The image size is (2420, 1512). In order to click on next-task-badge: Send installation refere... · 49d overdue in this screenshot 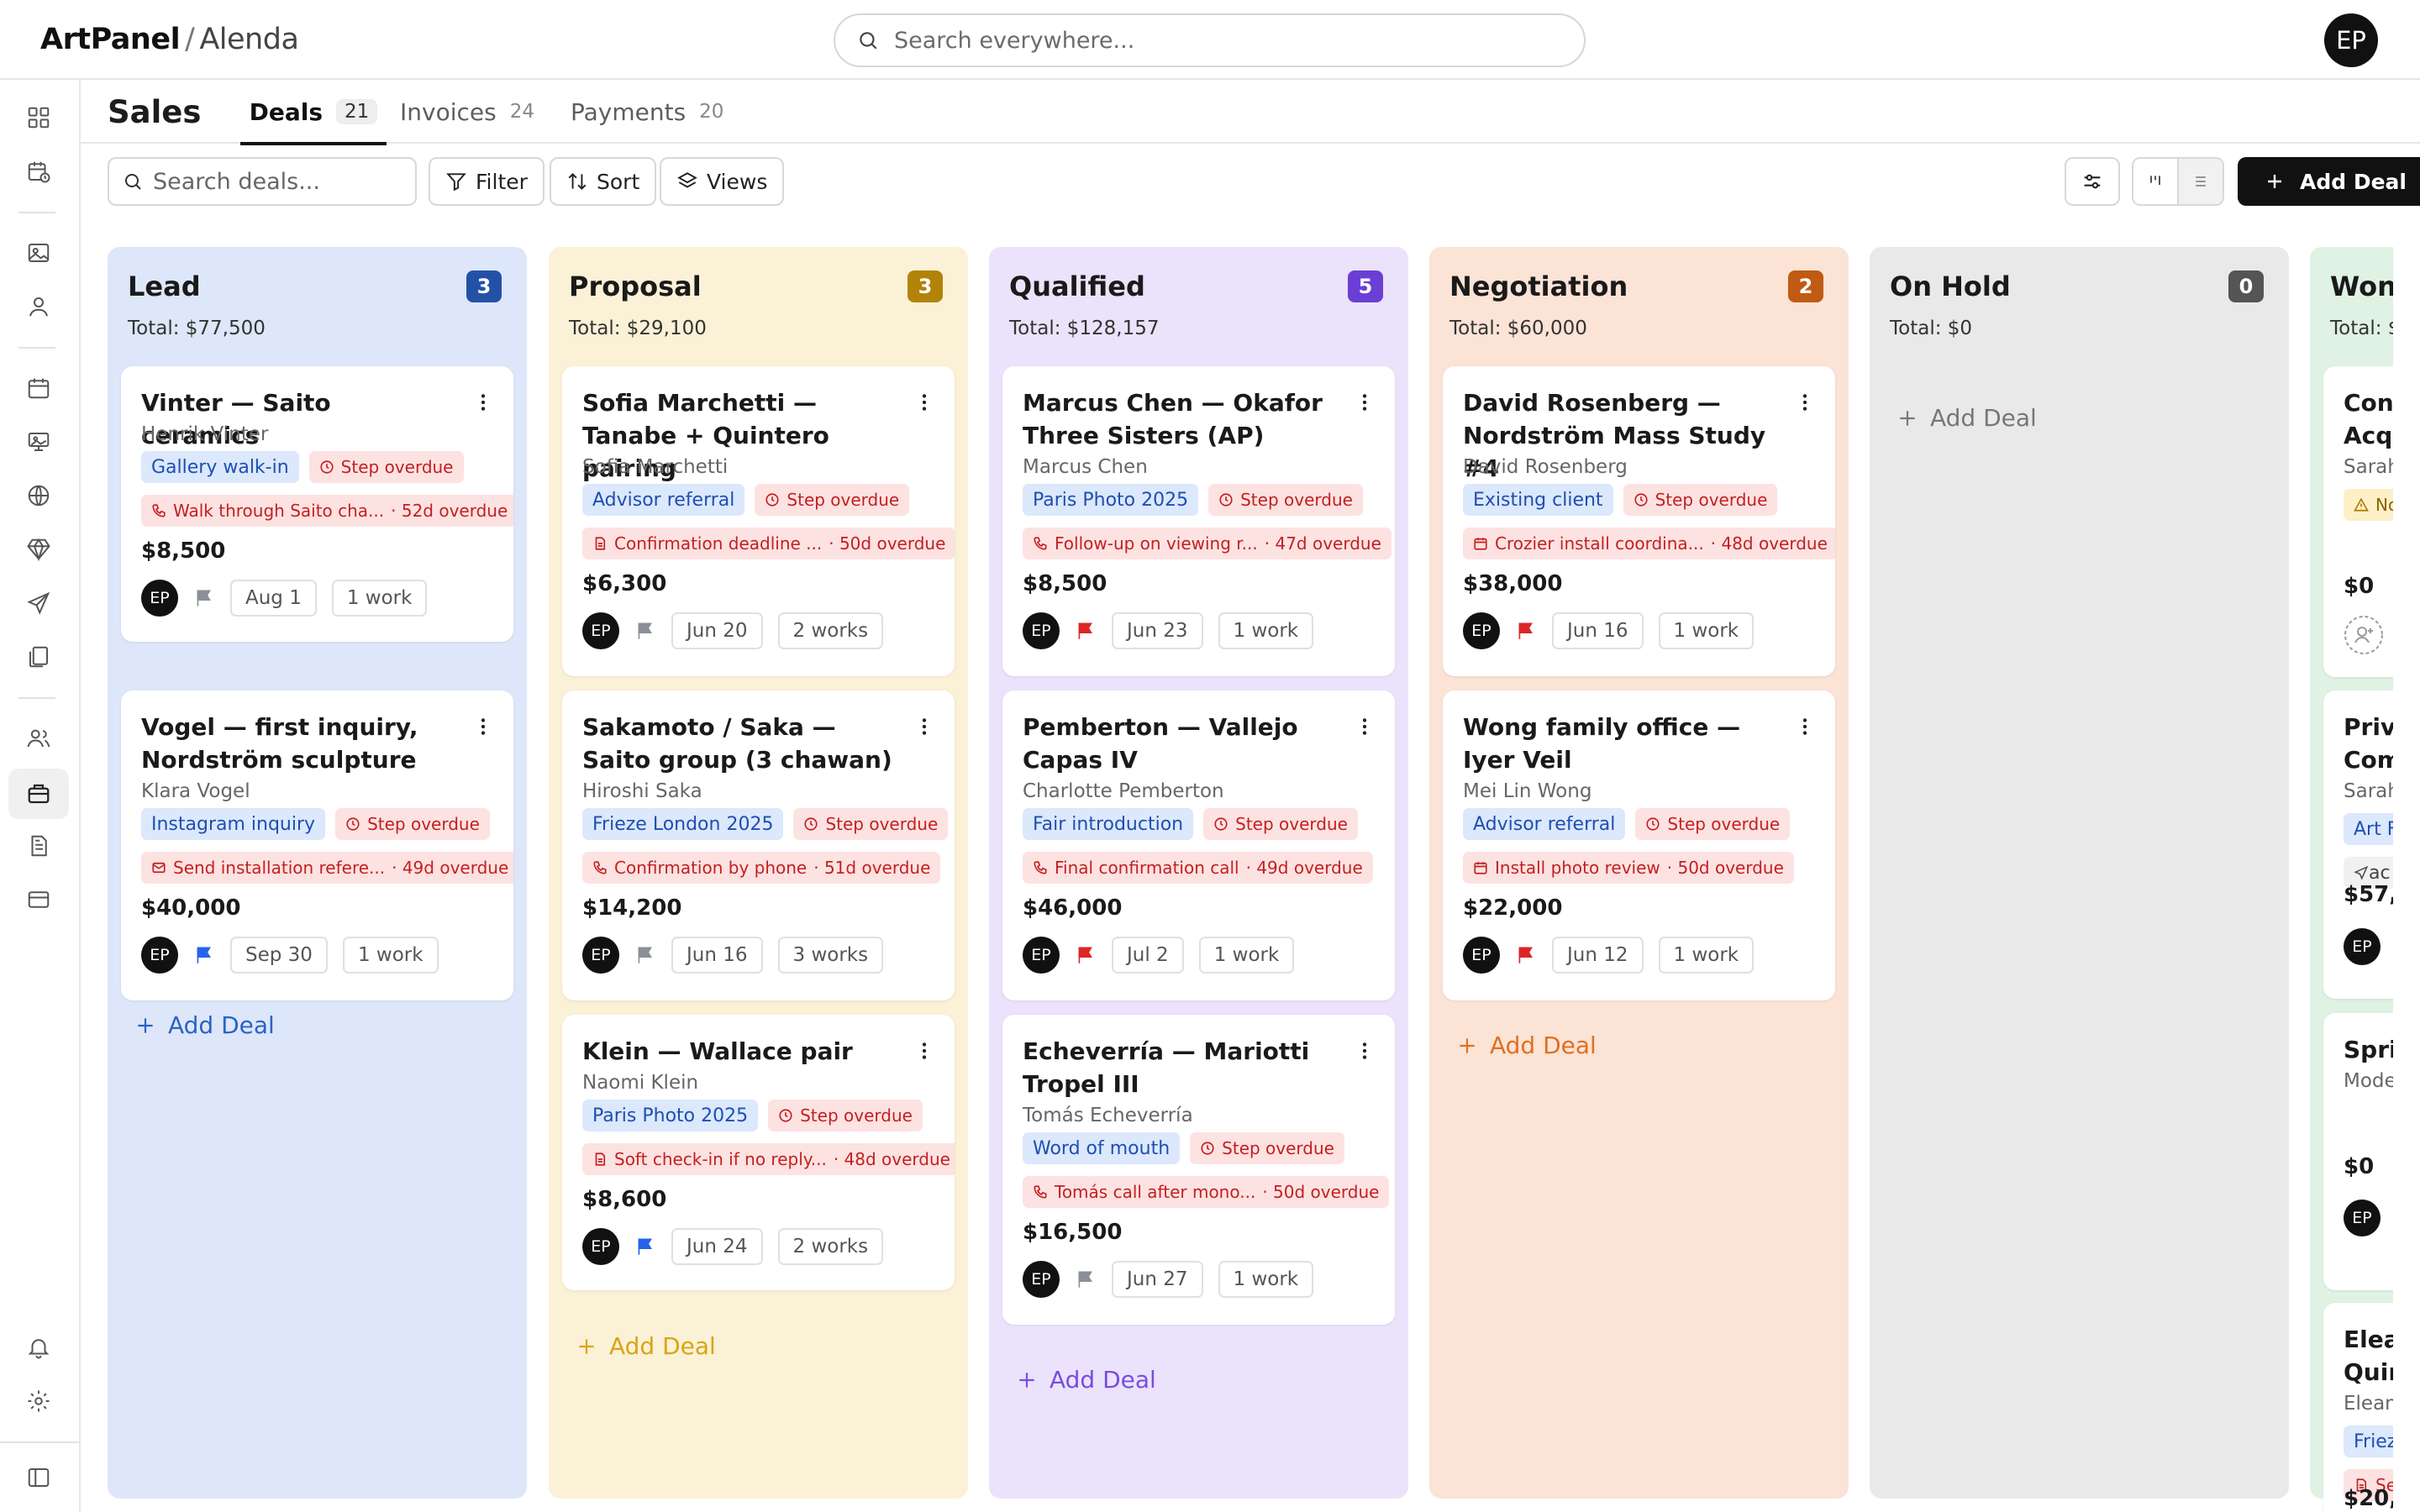, I will do `click(327, 868)`.